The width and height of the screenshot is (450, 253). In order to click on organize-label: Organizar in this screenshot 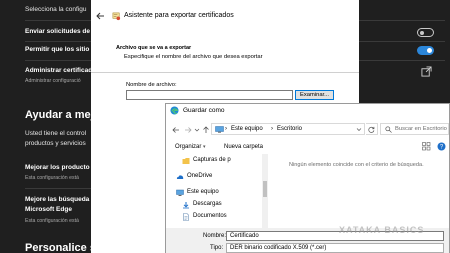, I will do `click(188, 147)`.